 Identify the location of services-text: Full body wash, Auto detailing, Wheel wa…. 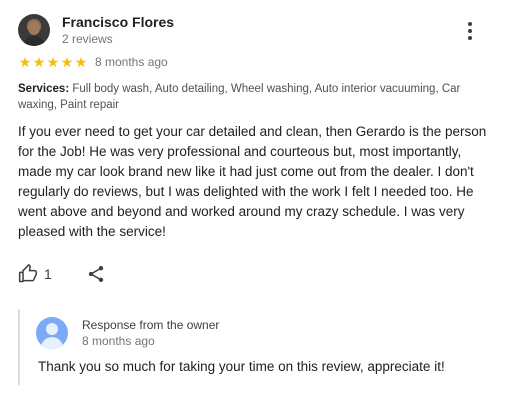
(239, 97).